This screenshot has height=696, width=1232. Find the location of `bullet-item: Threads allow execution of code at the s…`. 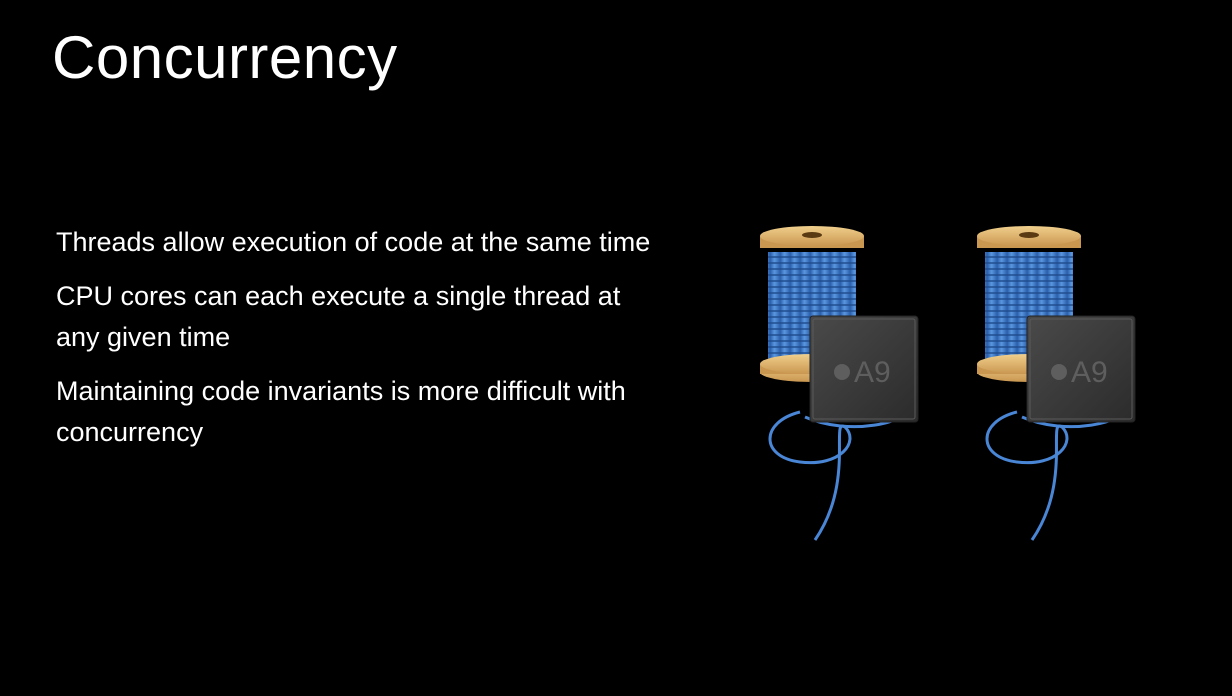

bullet-item: Threads allow execution of code at the s… is located at coordinates (353, 242).